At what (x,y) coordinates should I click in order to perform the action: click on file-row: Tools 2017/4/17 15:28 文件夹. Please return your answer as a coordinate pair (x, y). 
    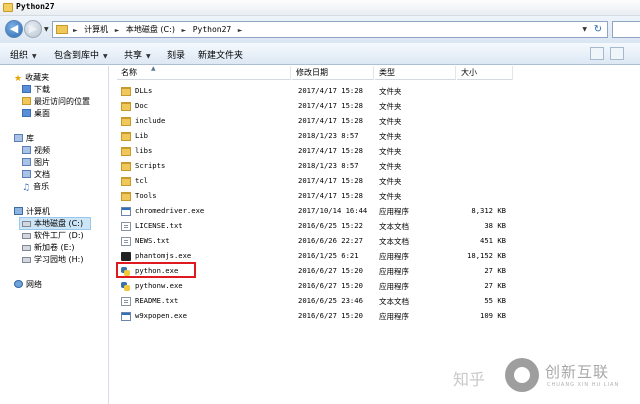
    Looking at the image, I should click on (313, 196).